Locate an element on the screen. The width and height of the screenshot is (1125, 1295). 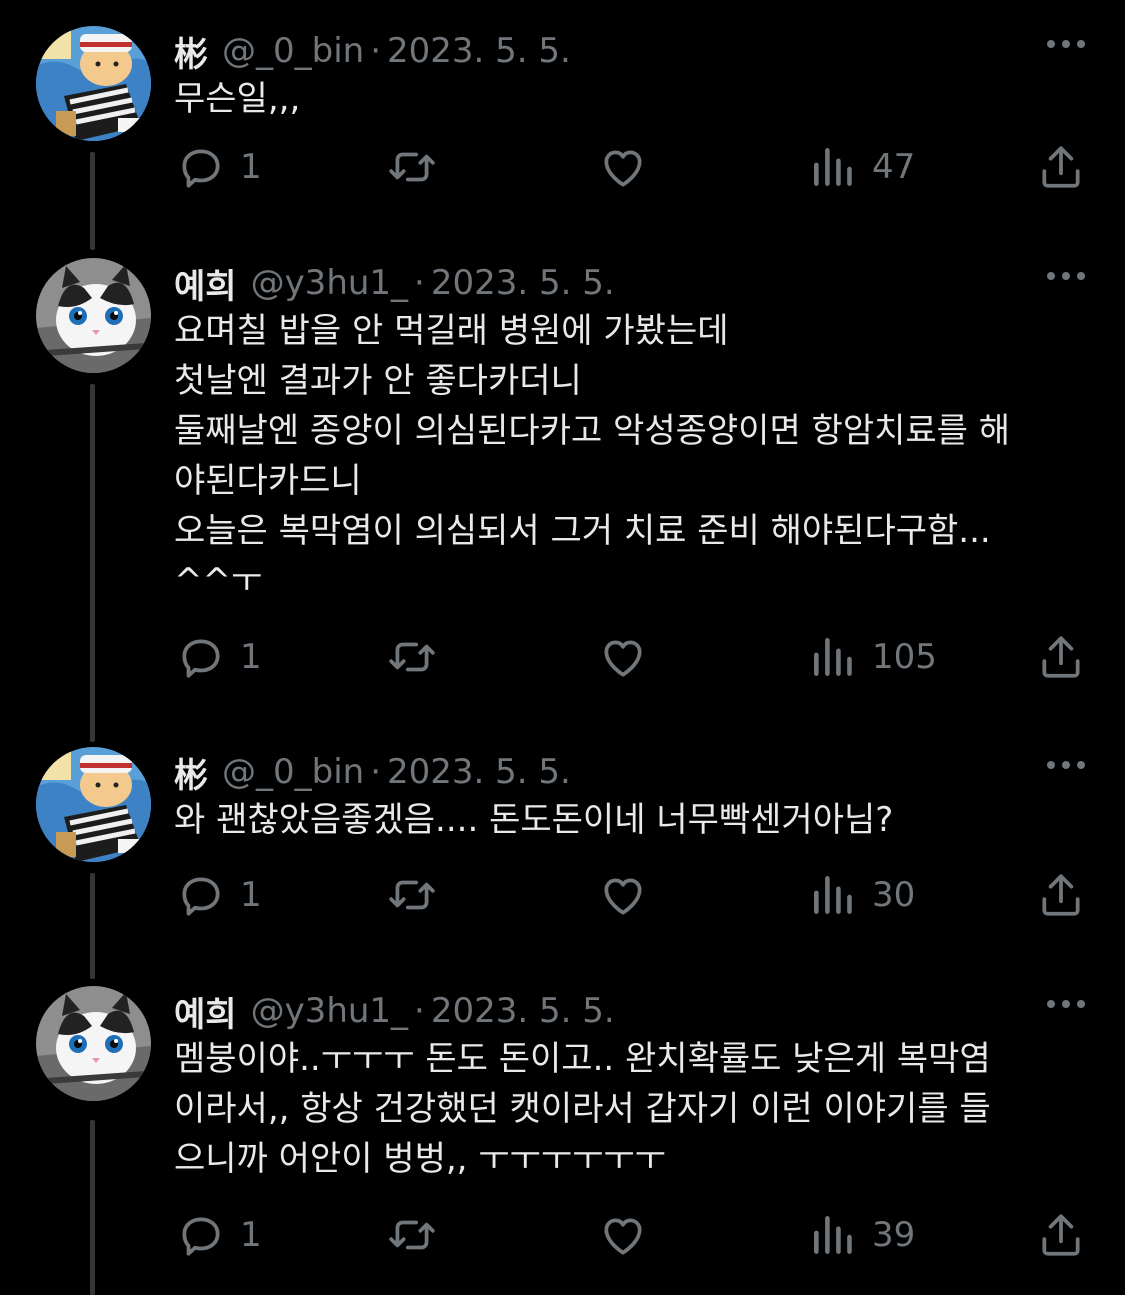
view-count: 105 is located at coordinates (904, 657).